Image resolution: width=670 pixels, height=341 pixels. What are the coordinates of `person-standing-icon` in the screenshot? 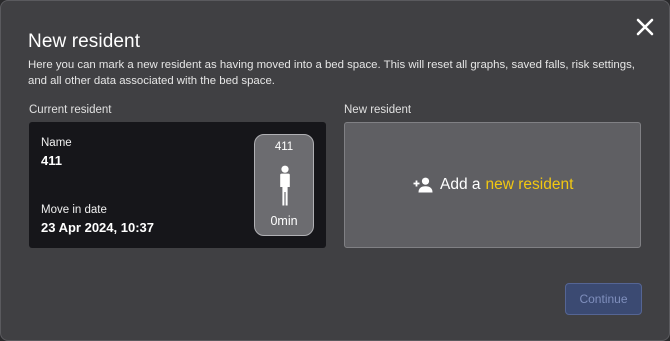 It's located at (285, 185).